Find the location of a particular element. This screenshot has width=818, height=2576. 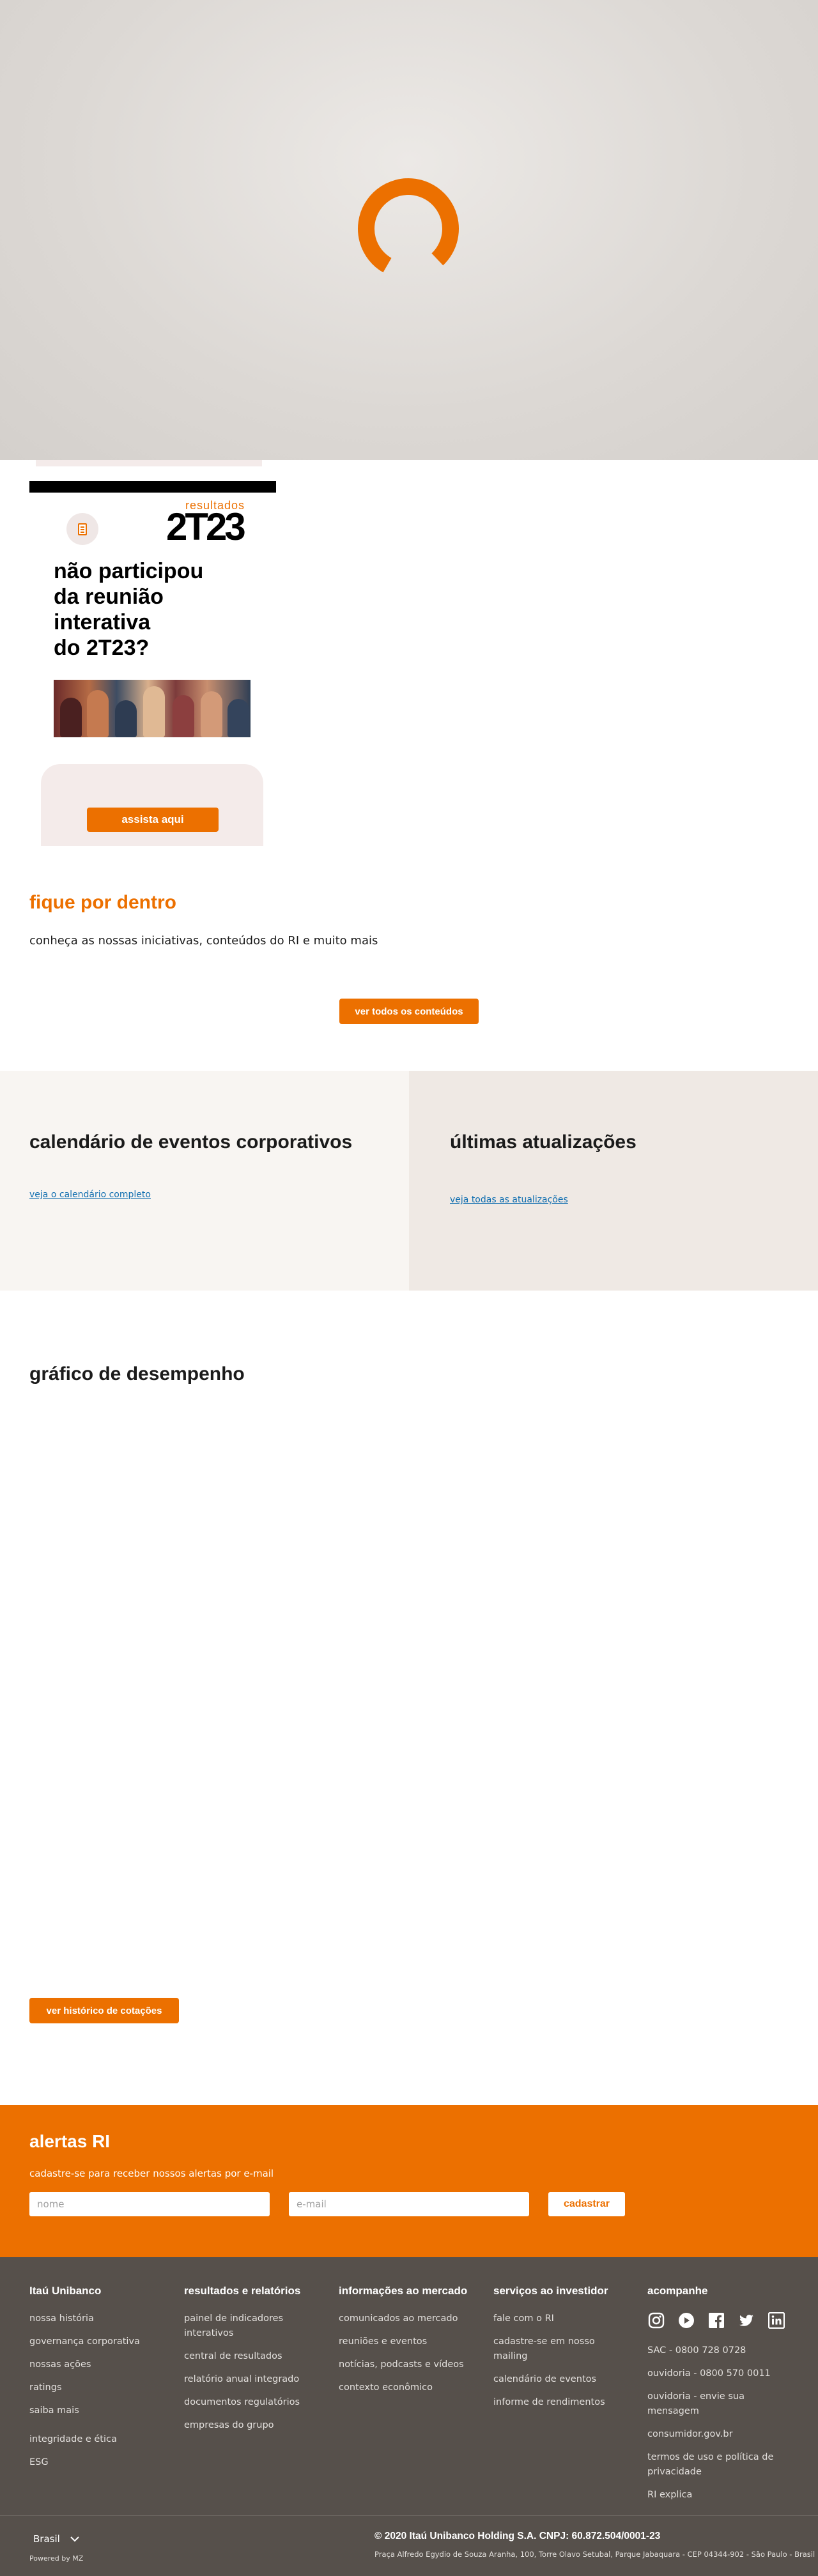

document-icon is located at coordinates (82, 529).